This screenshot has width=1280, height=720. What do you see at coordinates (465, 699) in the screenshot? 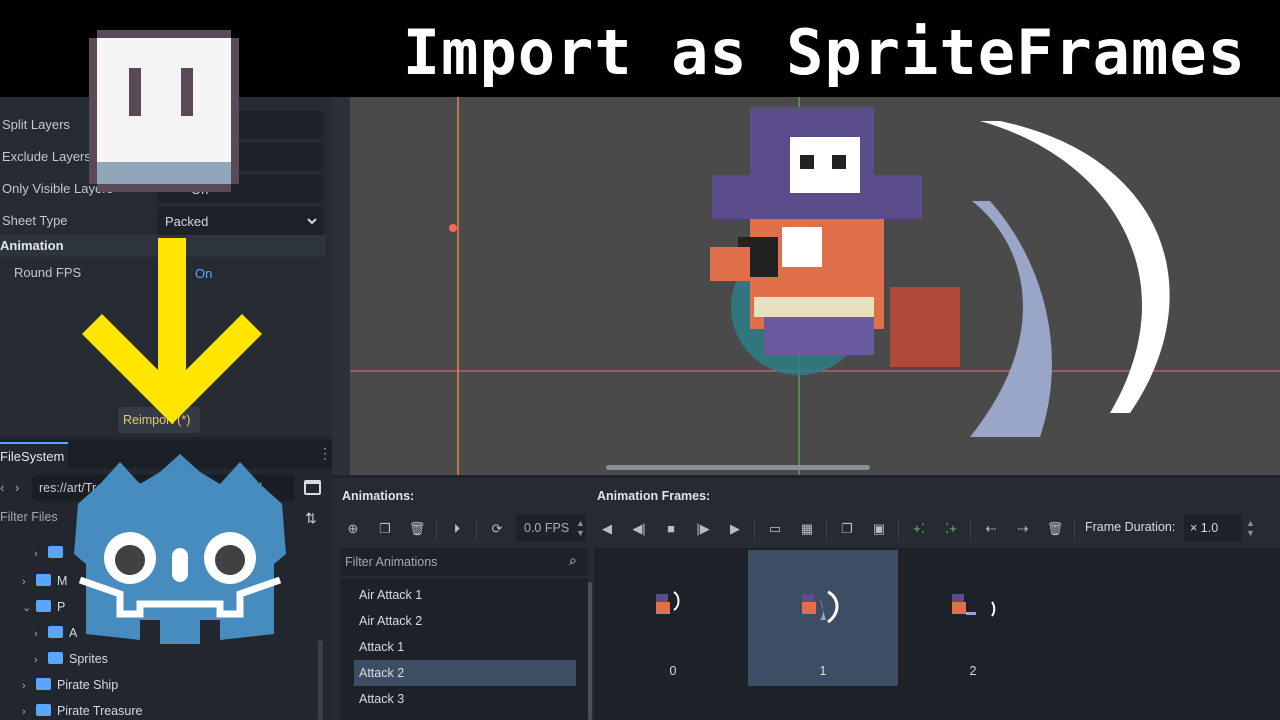
I see `list-item: Attack 3` at bounding box center [465, 699].